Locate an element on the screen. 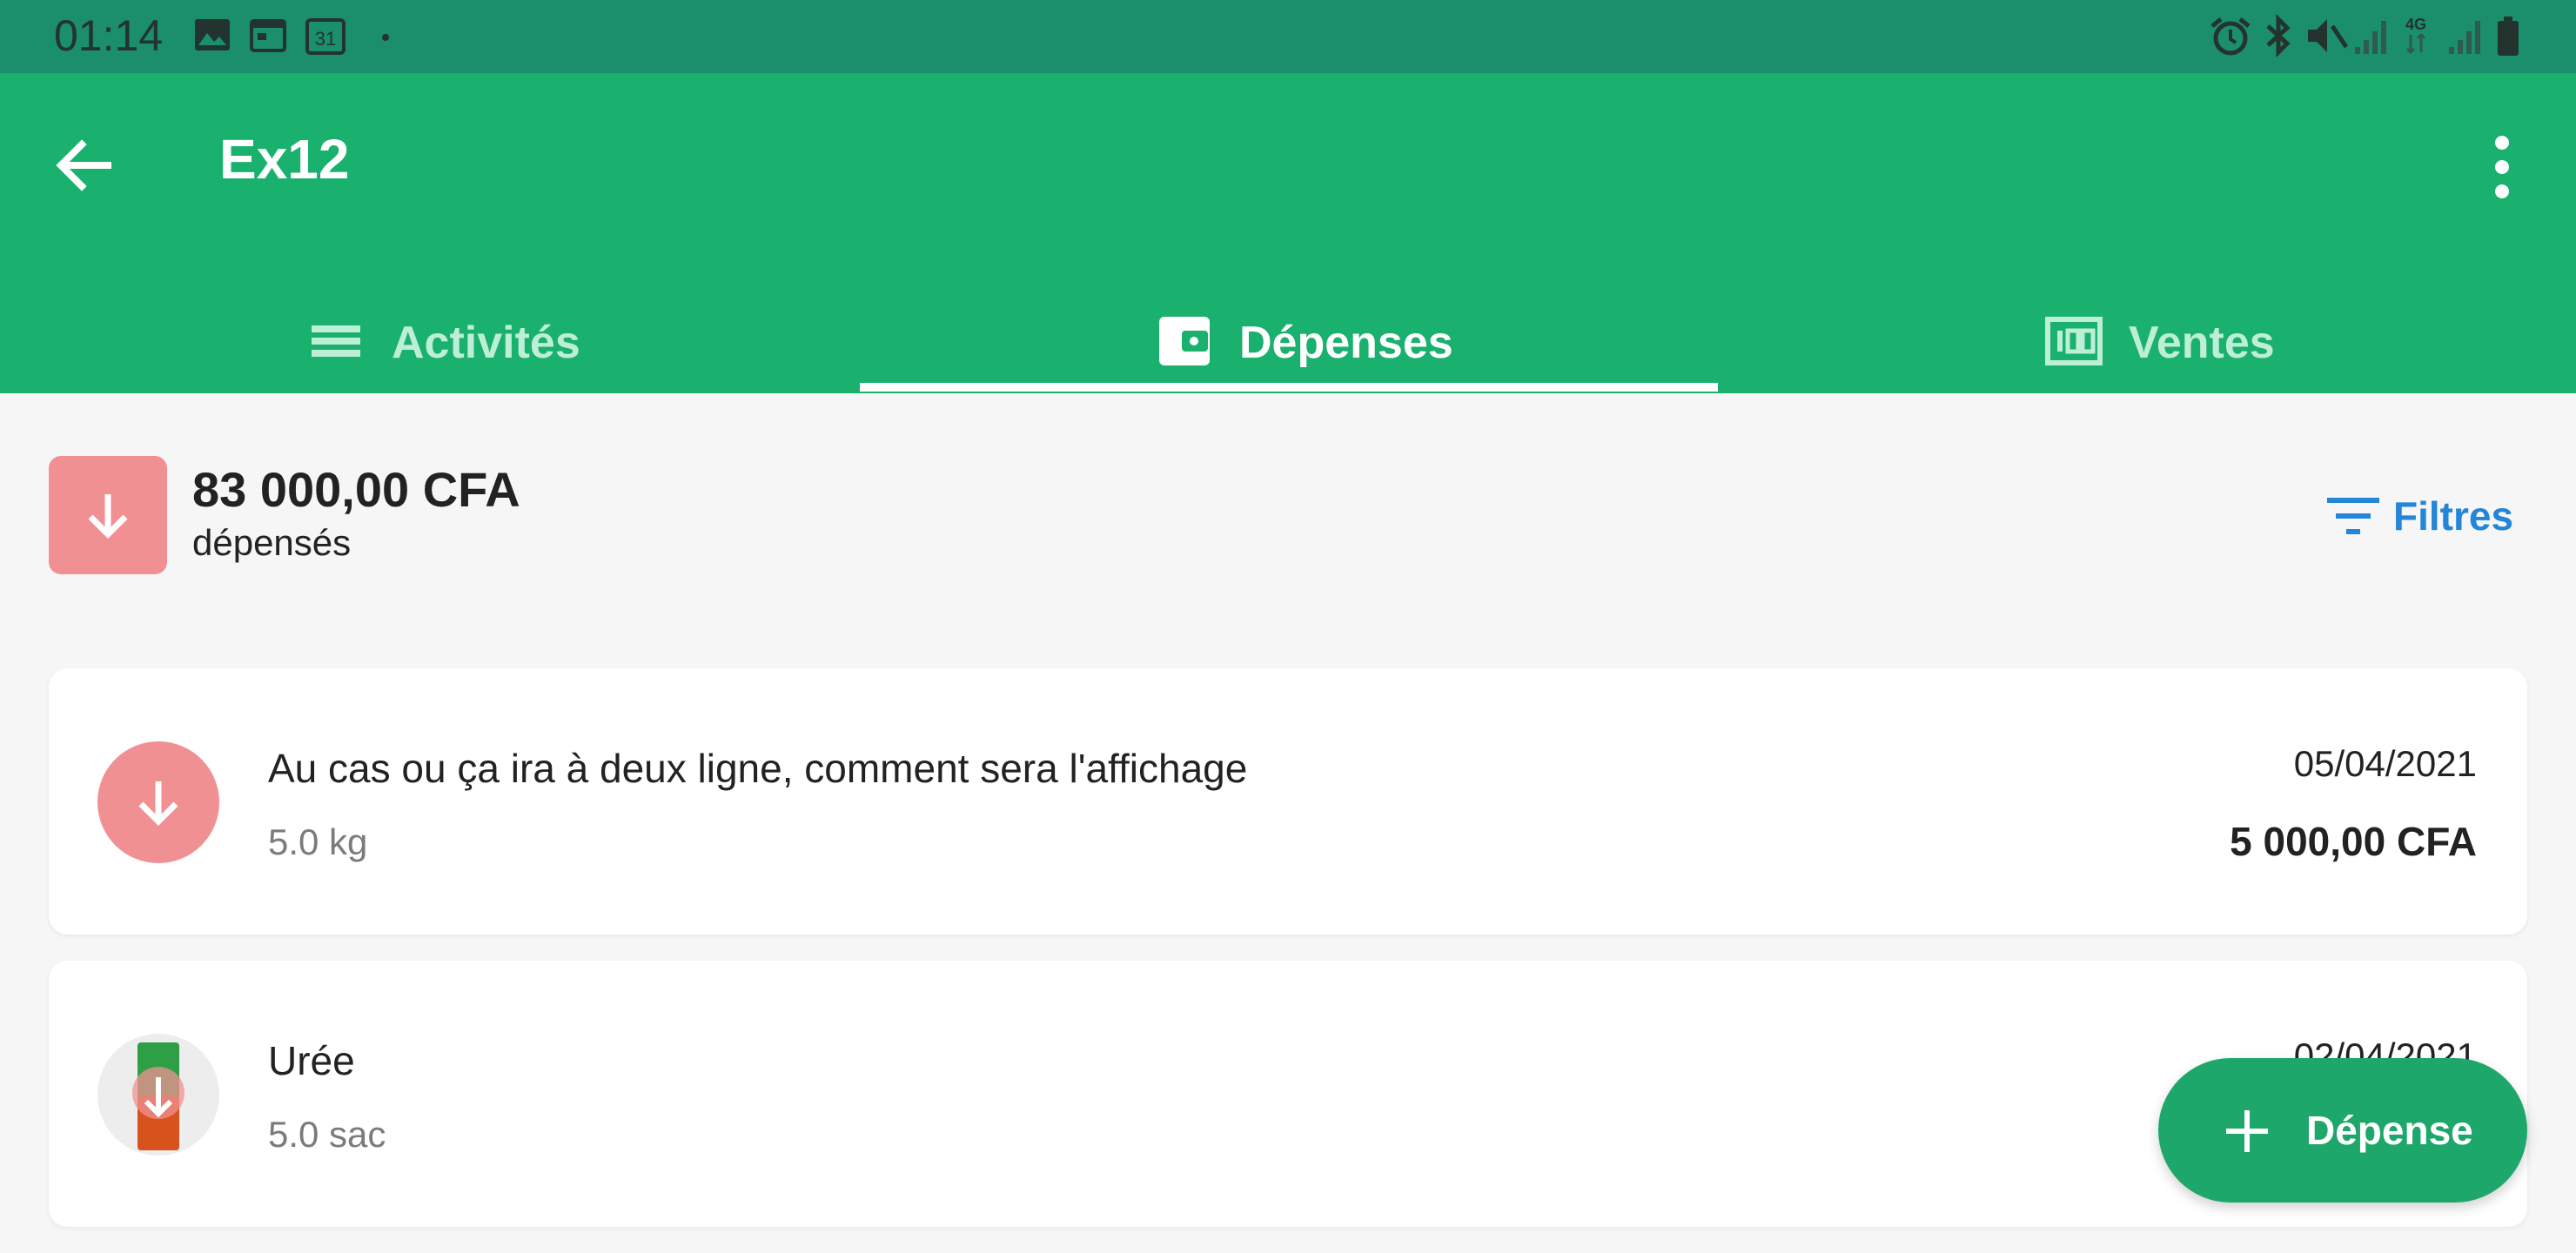 This screenshot has width=2576, height=1253. cash-icon is located at coordinates (2074, 341).